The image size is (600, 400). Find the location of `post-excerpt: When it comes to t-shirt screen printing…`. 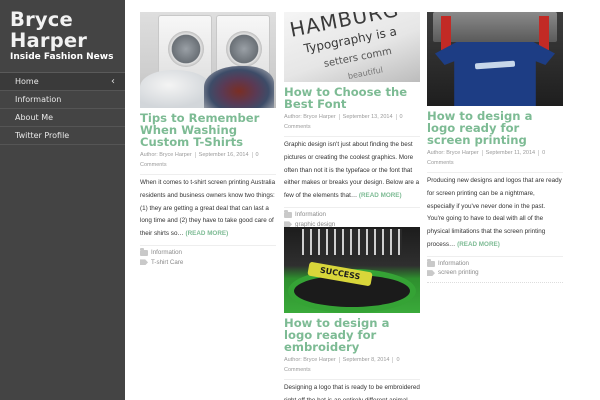

post-excerpt: When it comes to t-shirt screen printing… is located at coordinates (208, 207).